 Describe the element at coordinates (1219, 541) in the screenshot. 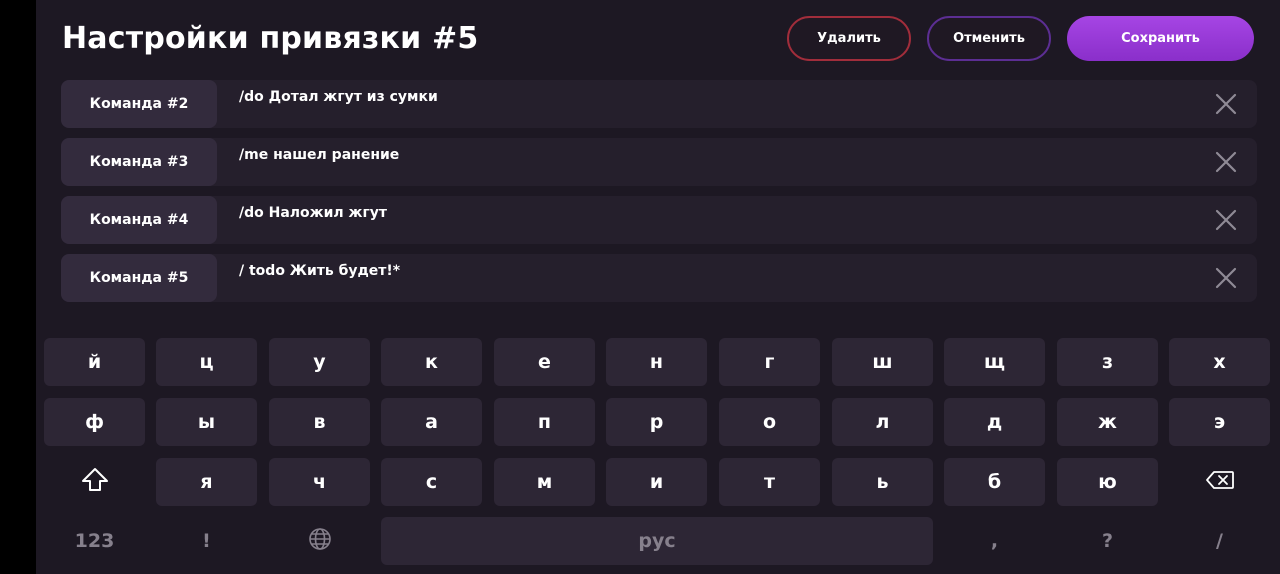

I see `slash-key: /` at that location.